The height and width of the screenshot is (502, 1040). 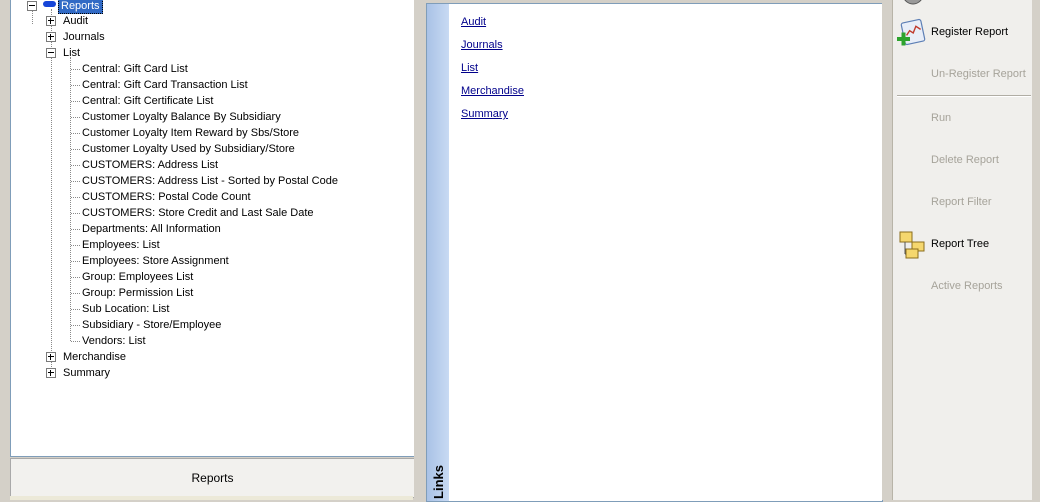 What do you see at coordinates (913, 2) in the screenshot?
I see `run-report-icon` at bounding box center [913, 2].